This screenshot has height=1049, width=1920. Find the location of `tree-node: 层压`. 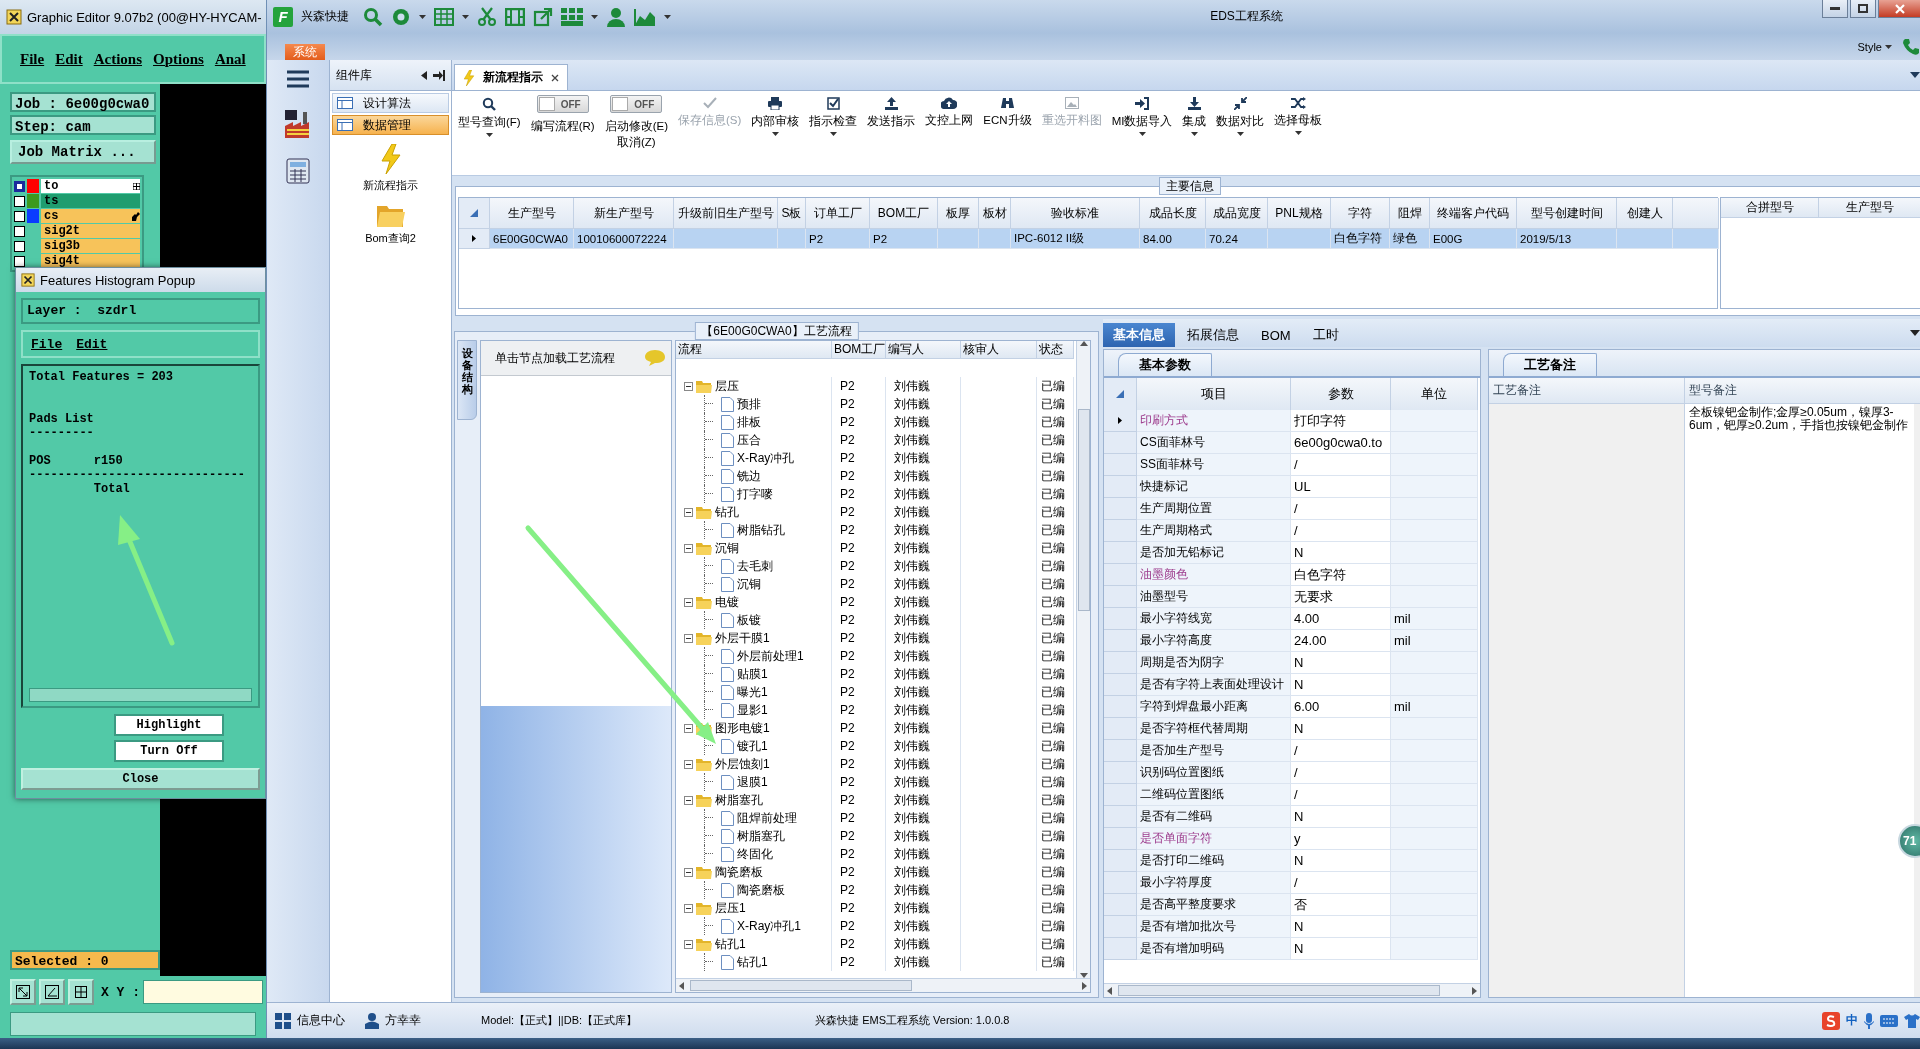

tree-node: 层压 is located at coordinates (727, 386).